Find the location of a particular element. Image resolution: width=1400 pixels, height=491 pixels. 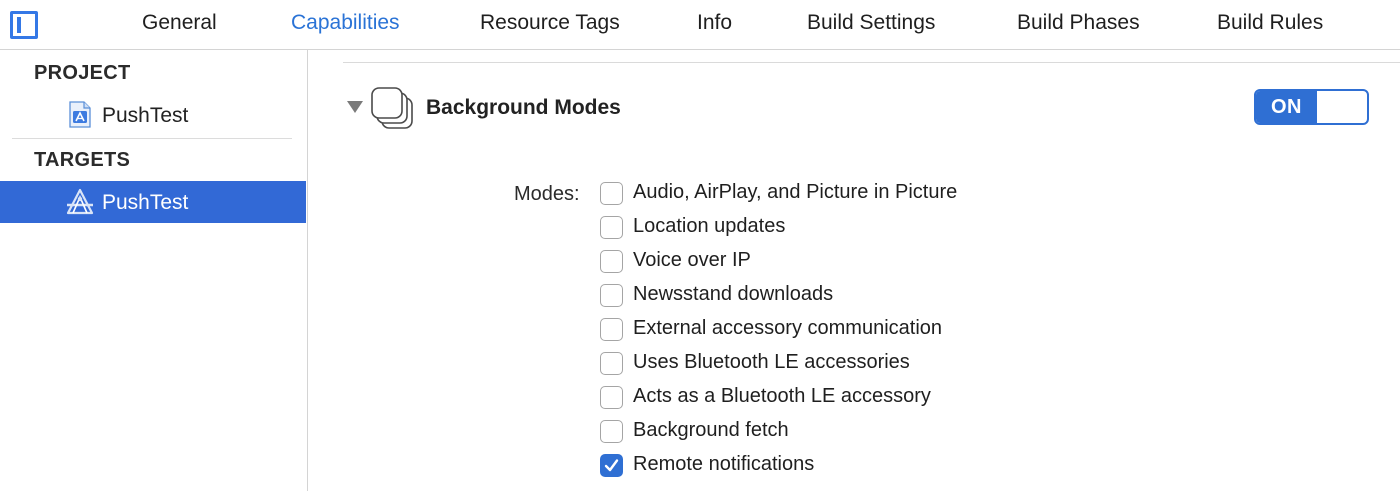

mode-checkbox-newsstand: Newsstand downloads is located at coordinates (900, 297).